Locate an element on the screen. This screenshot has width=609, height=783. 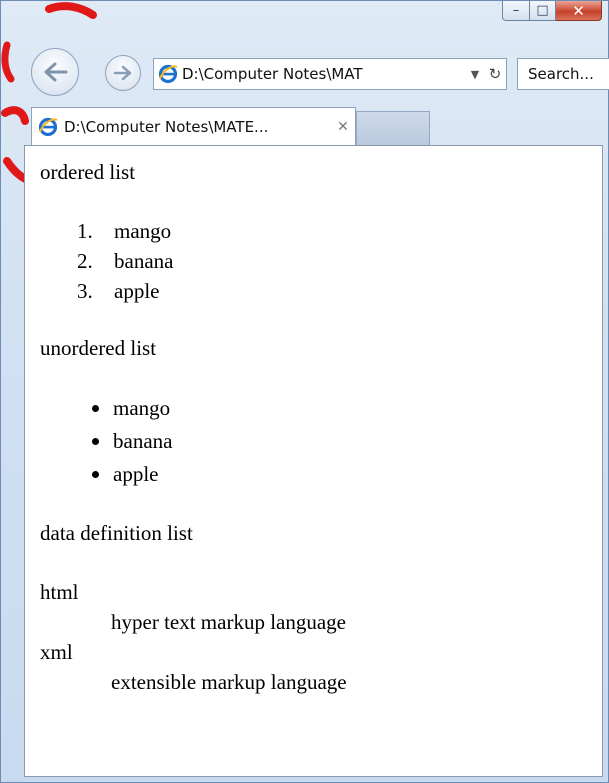
list-number: 3. is located at coordinates (85, 291).